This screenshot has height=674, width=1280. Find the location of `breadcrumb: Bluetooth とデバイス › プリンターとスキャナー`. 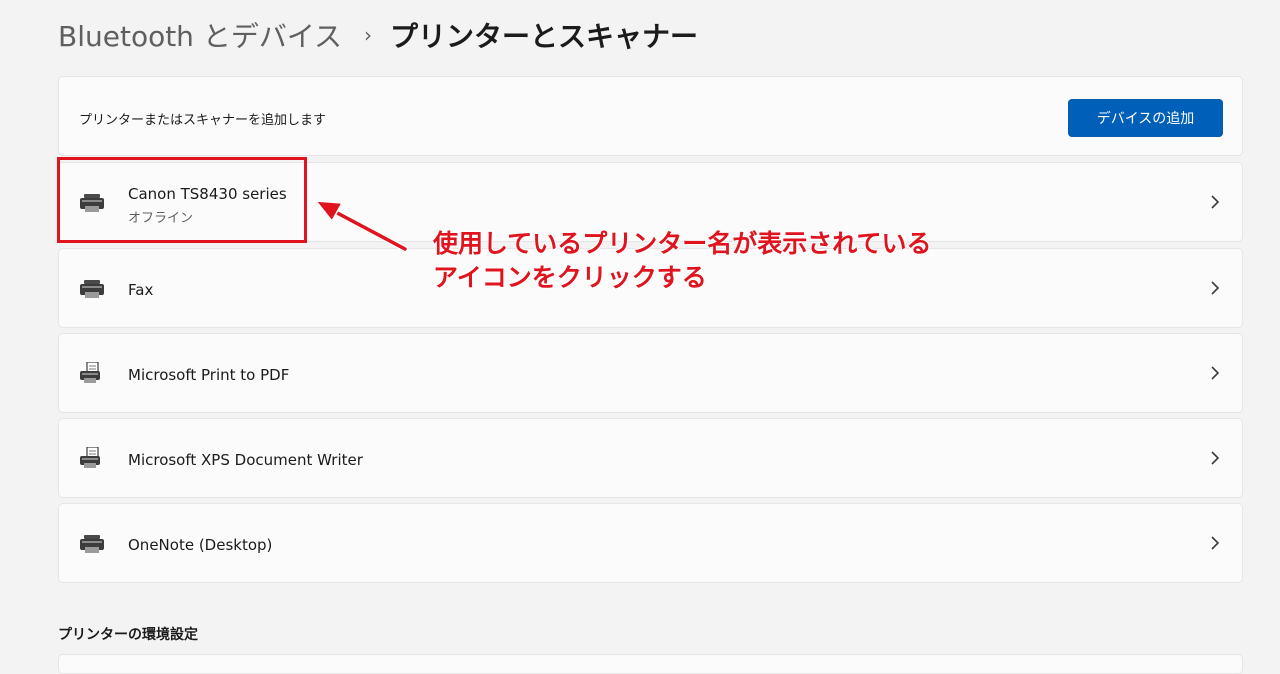

breadcrumb: Bluetooth とデバイス › プリンターとスキャナー is located at coordinates (378, 35).